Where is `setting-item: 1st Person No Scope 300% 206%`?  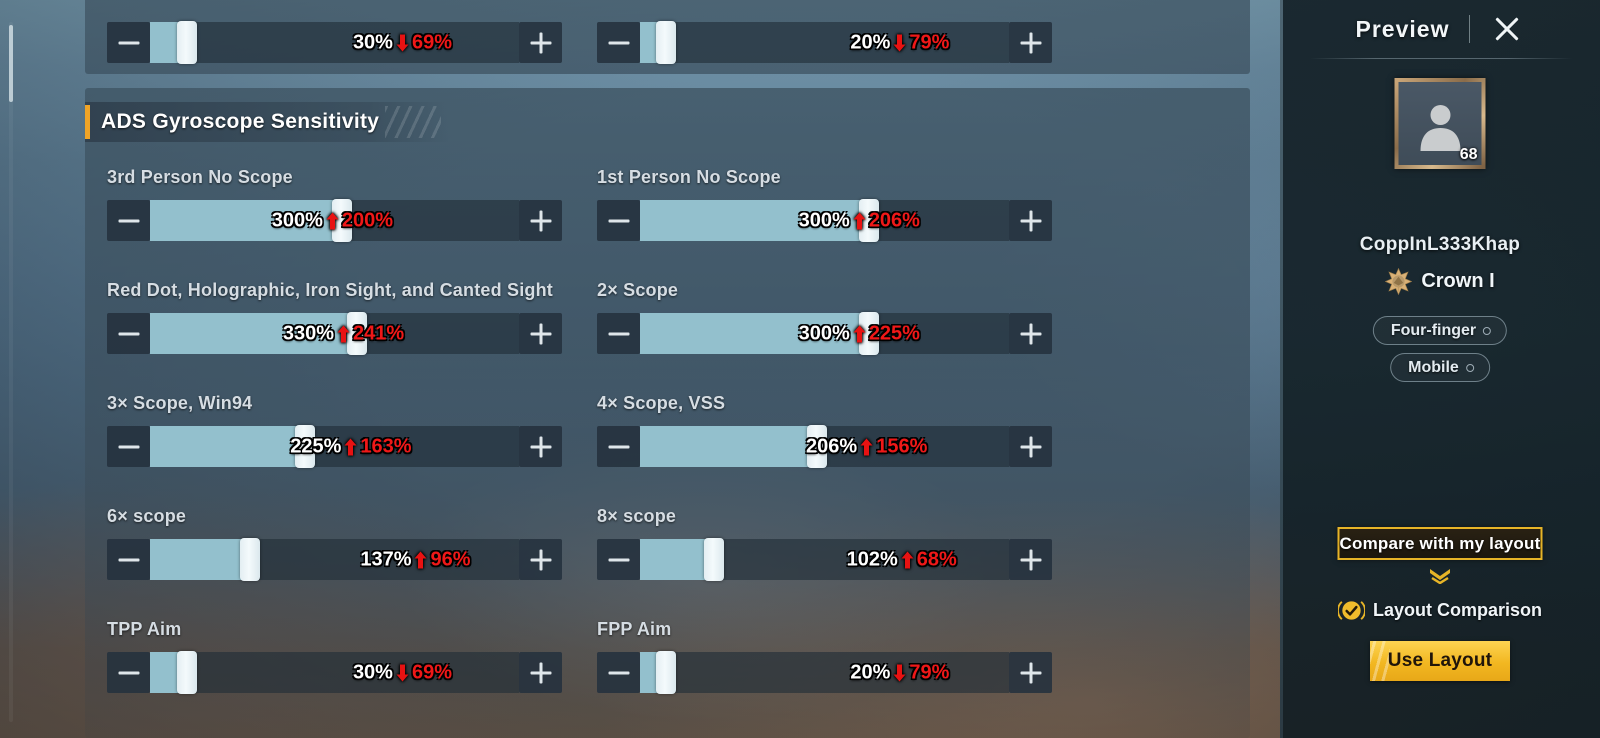
setting-item: 1st Person No Scope 300% 206% is located at coordinates (842, 216).